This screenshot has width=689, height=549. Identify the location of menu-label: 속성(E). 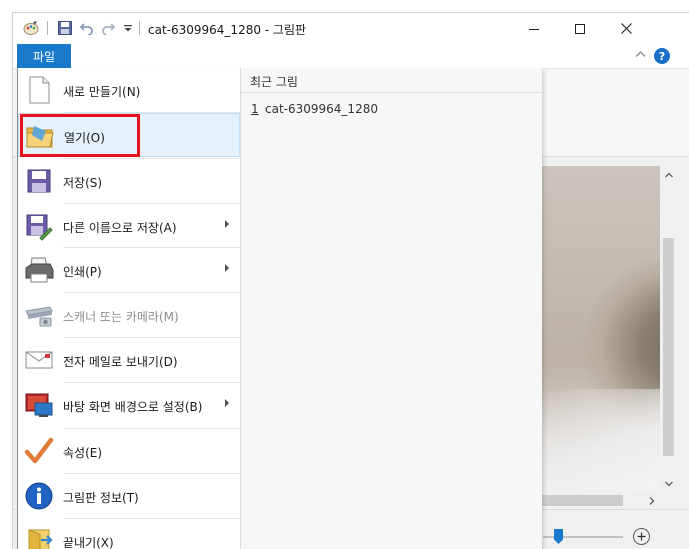
(83, 453).